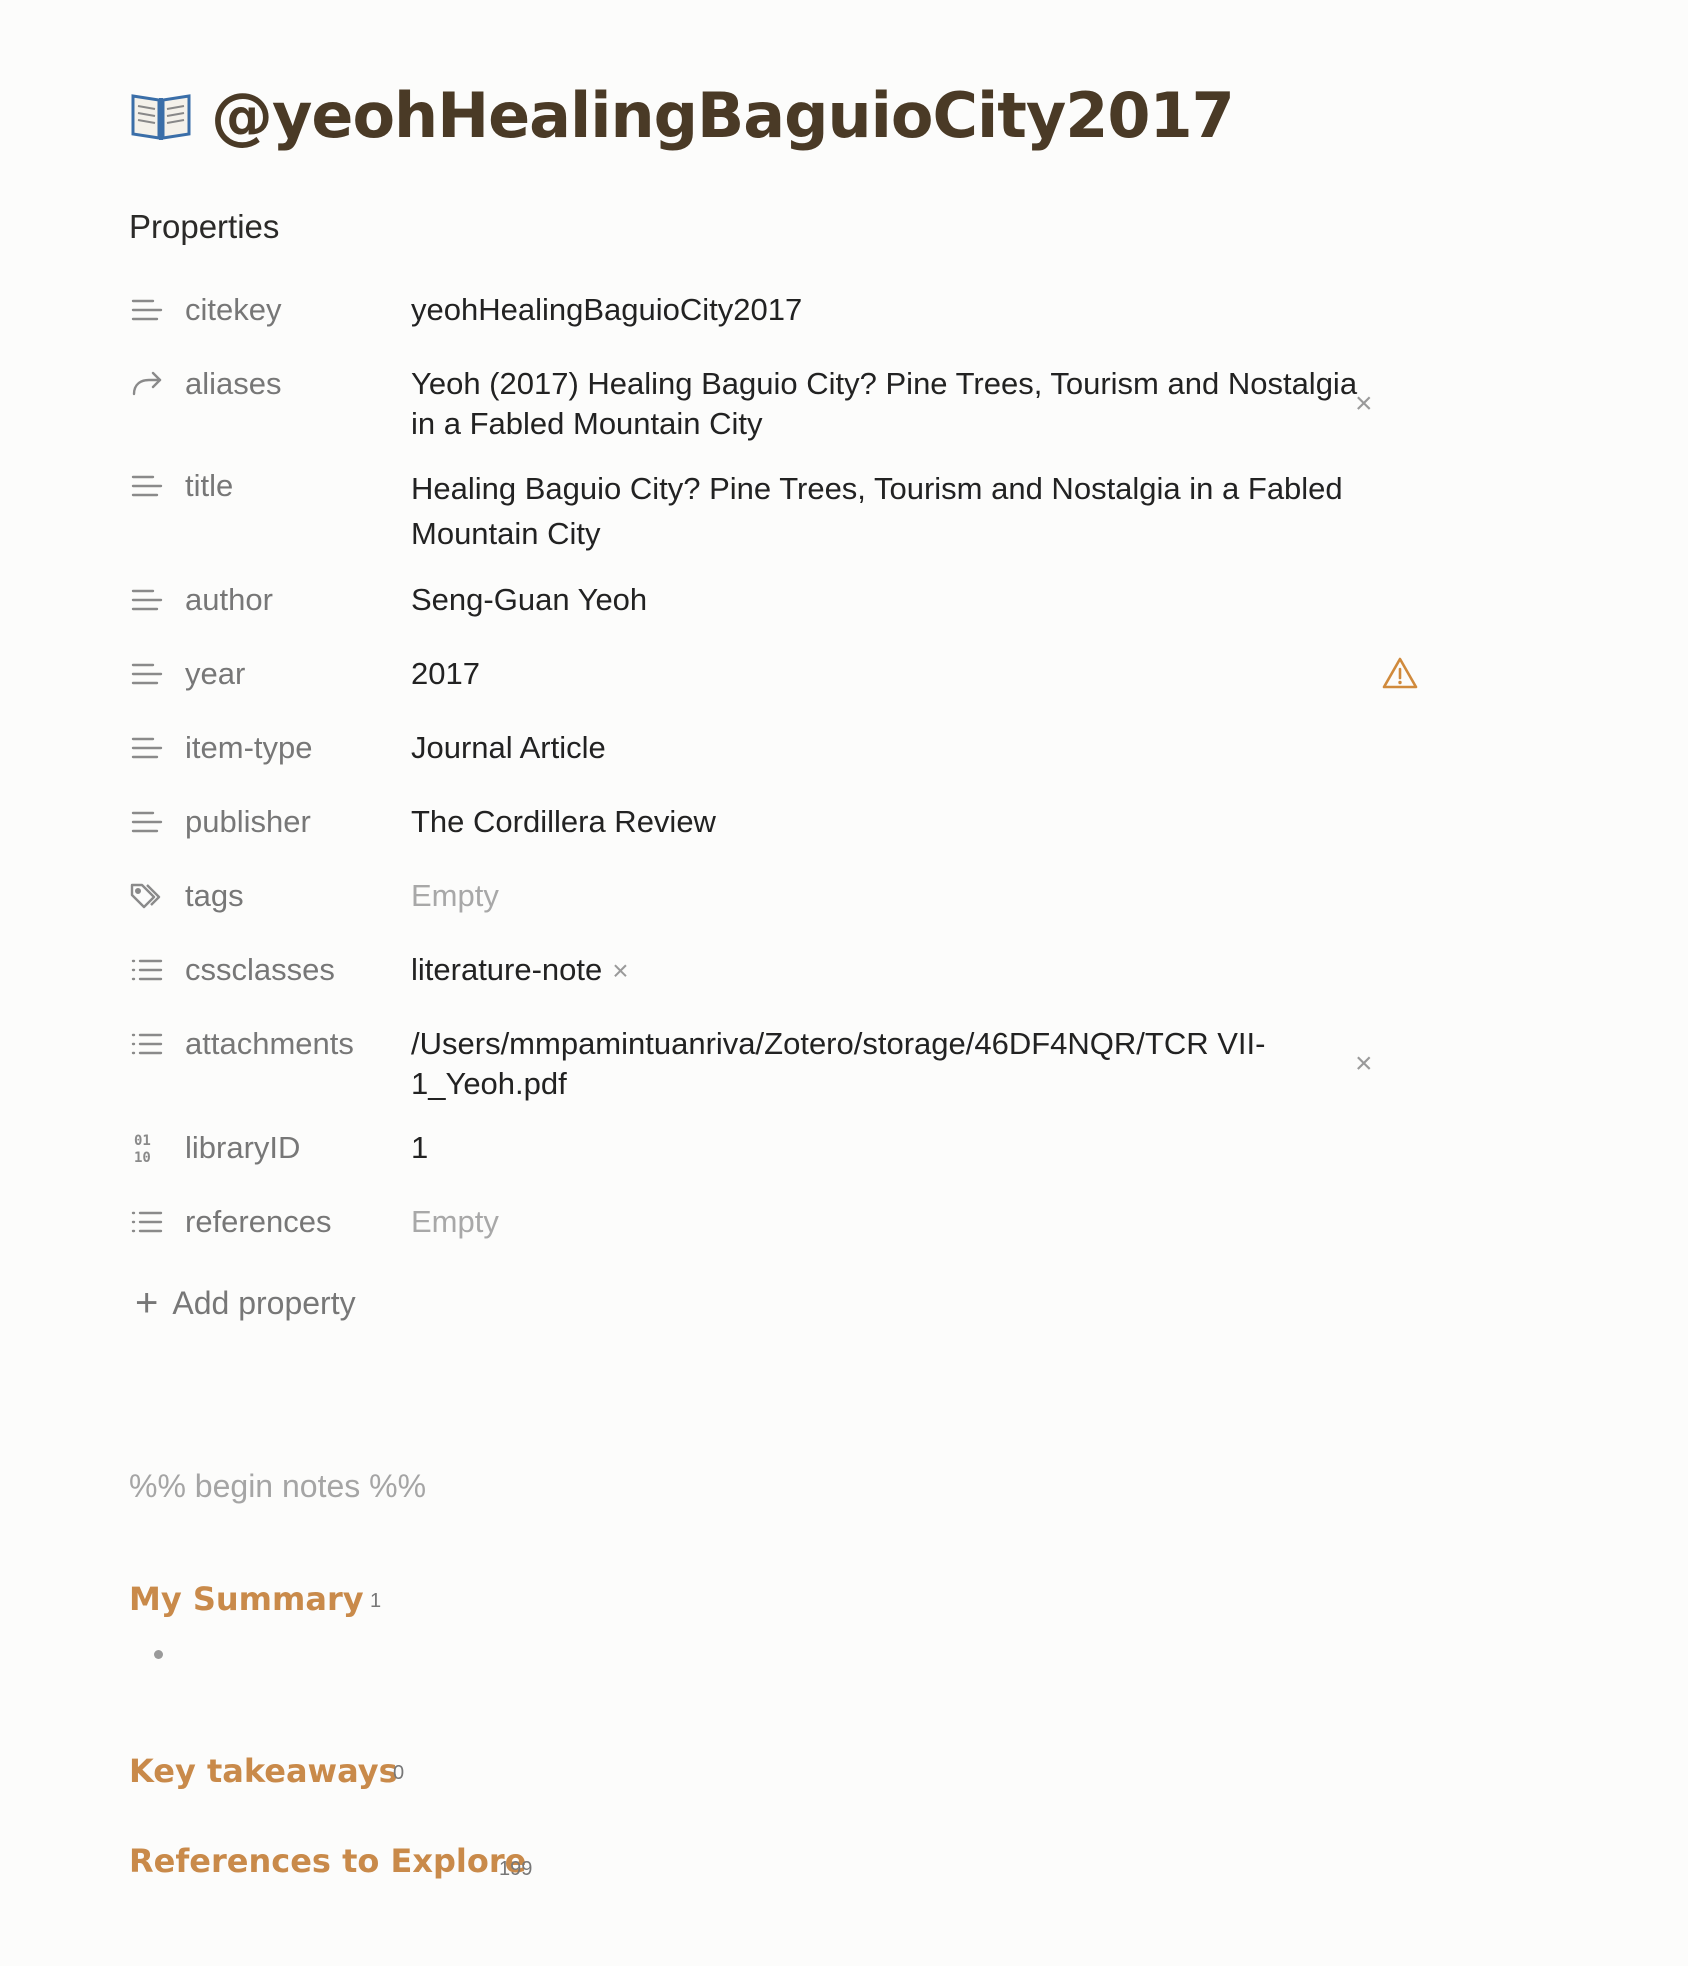 Image resolution: width=1688 pixels, height=1966 pixels. What do you see at coordinates (229, 600) in the screenshot?
I see `property-name: author` at bounding box center [229, 600].